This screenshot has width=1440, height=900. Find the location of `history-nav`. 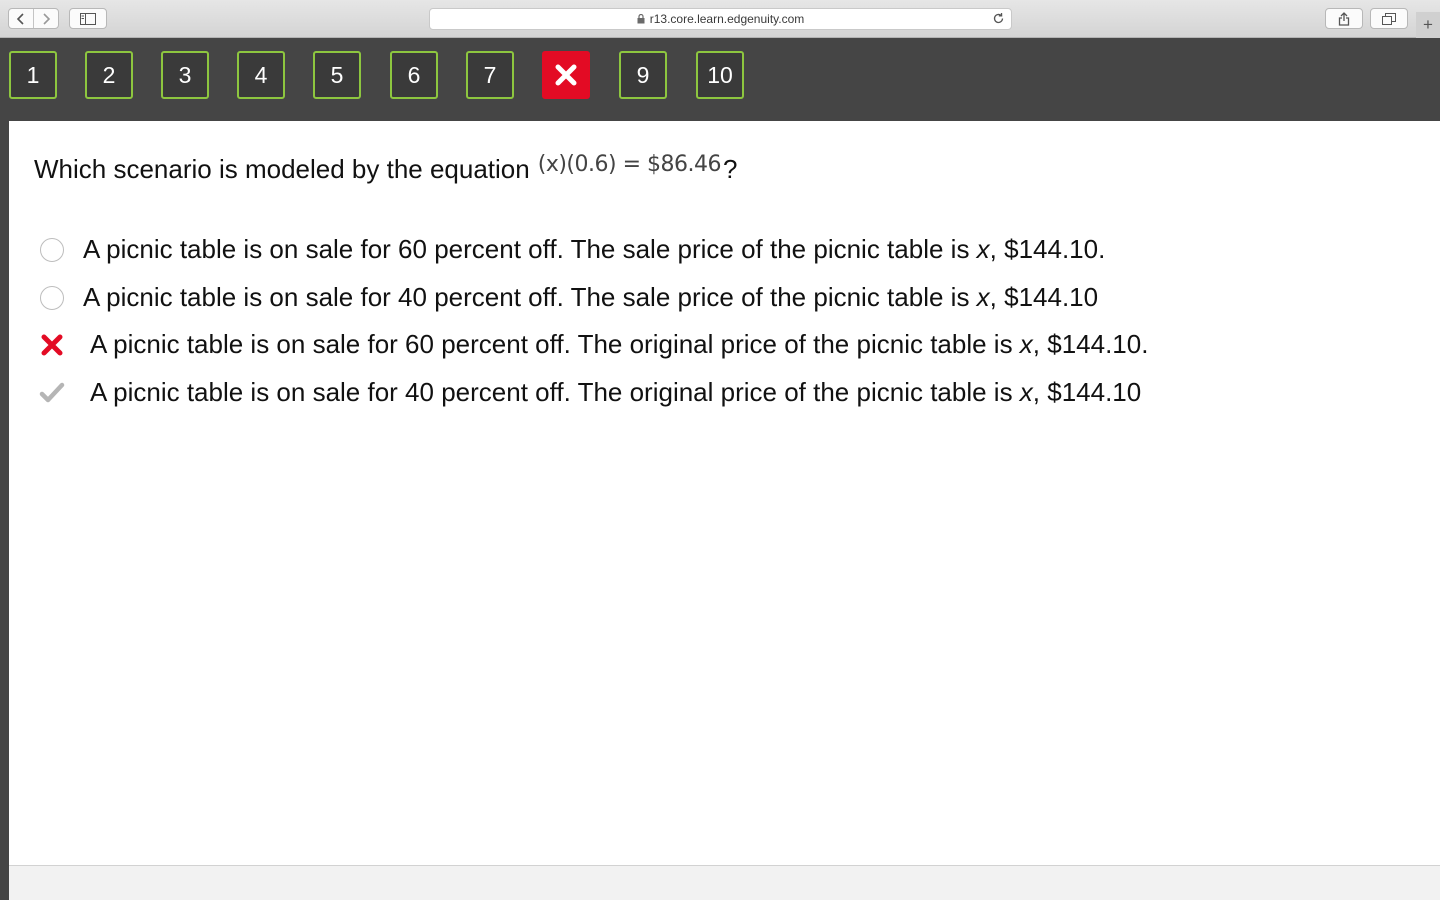

history-nav is located at coordinates (33, 18).